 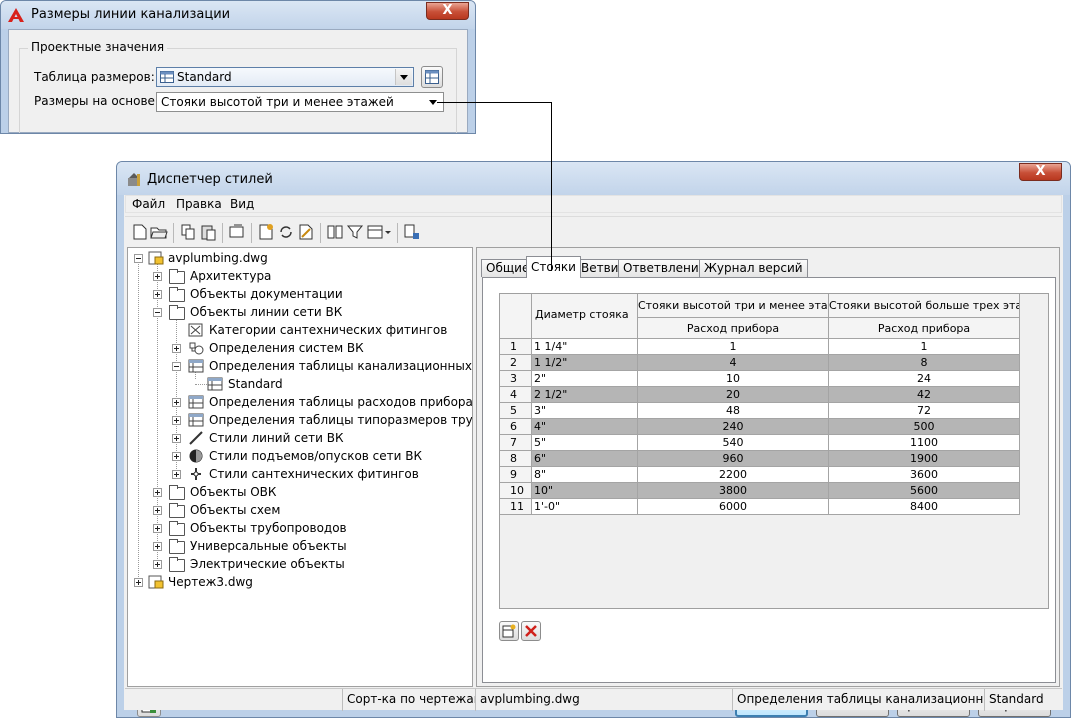 What do you see at coordinates (733, 328) in the screenshot?
I see `column-subheader-1: Расход прибора` at bounding box center [733, 328].